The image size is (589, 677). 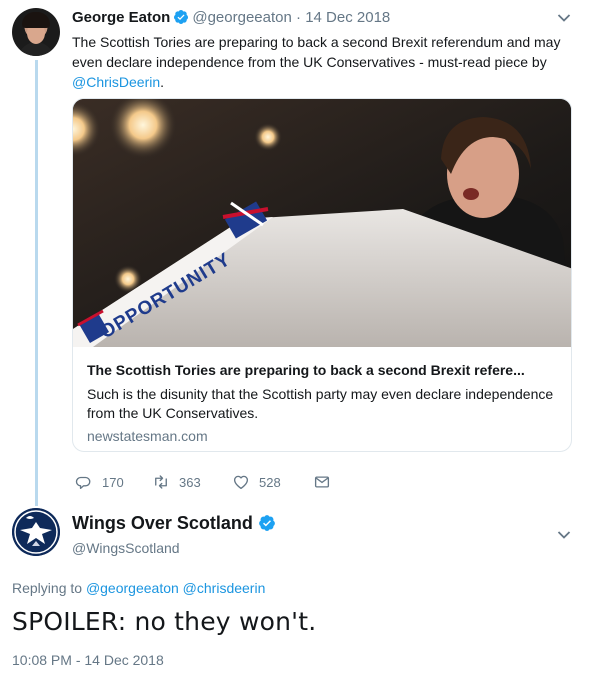 I want to click on direct-message-button, so click(x=326, y=482).